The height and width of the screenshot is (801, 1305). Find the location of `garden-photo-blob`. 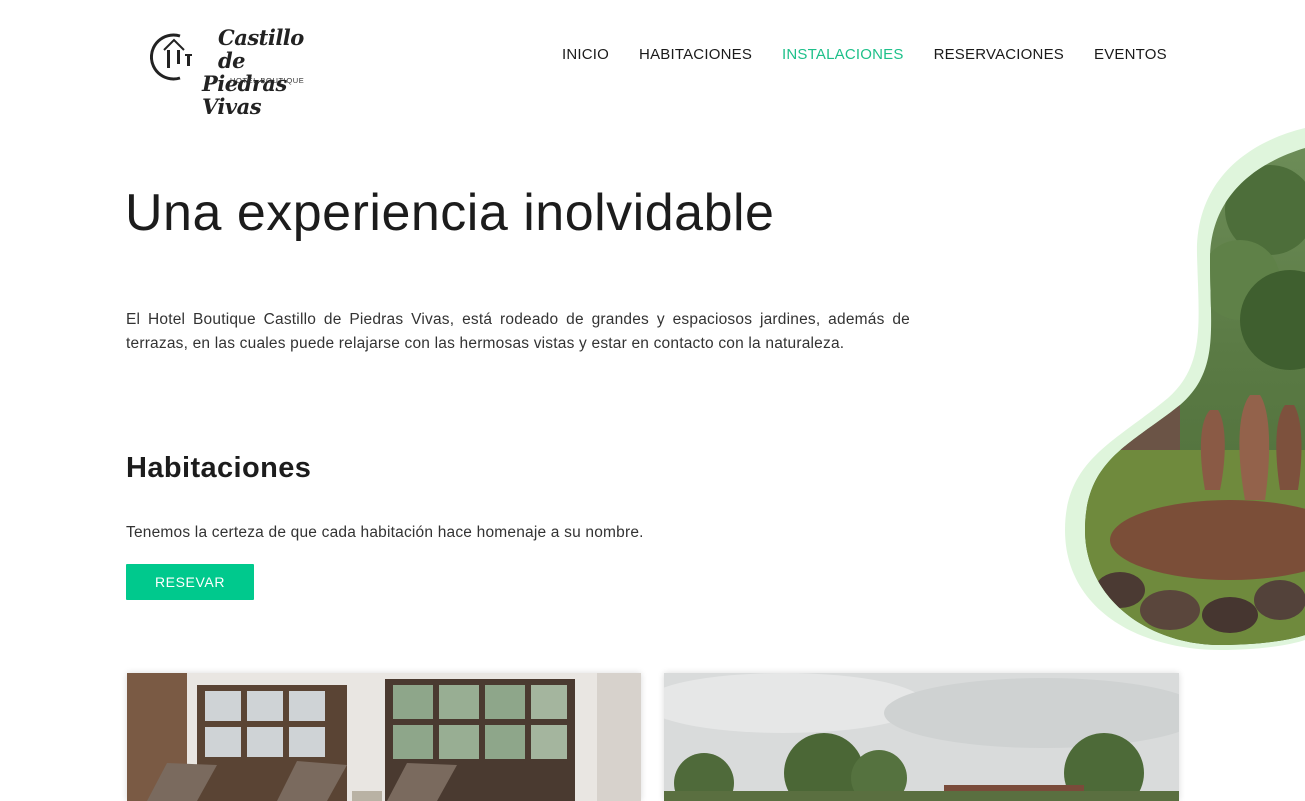

garden-photo-blob is located at coordinates (1185, 389).